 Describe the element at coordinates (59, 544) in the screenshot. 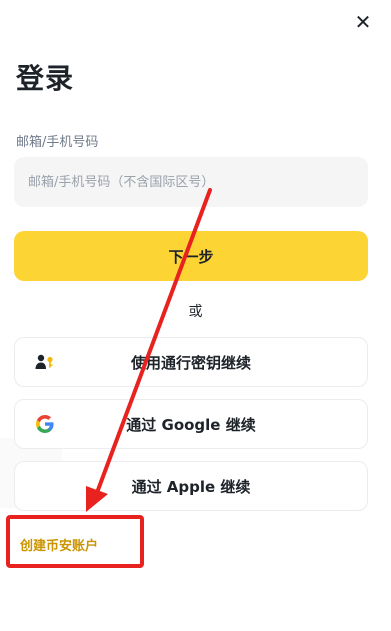

I see `create-account-link: 创建币安账户` at that location.